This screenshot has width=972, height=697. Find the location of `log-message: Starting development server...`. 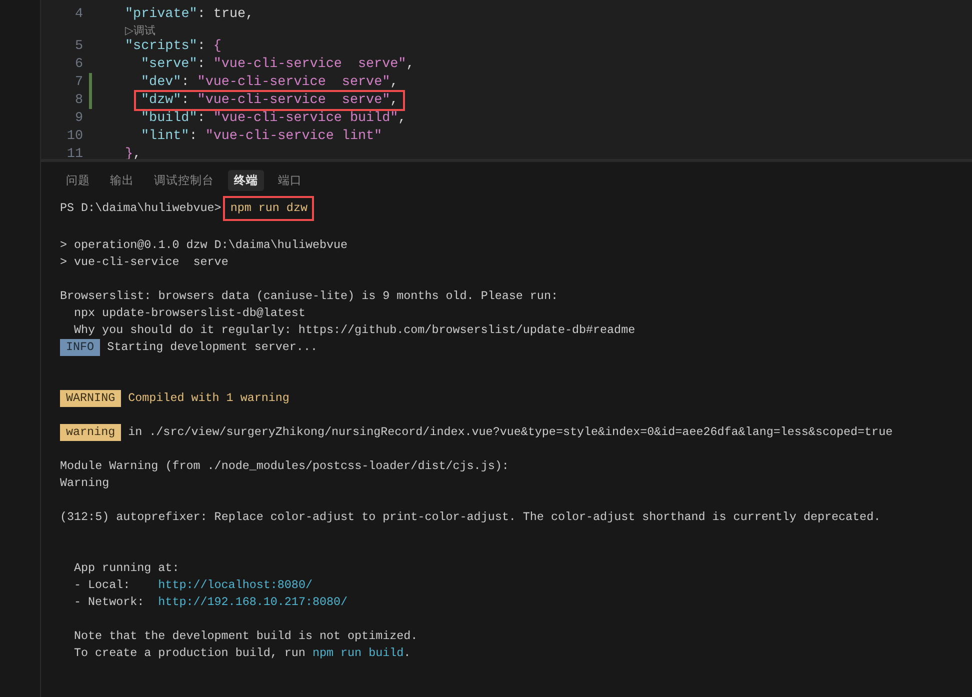

log-message: Starting development server... is located at coordinates (212, 347).